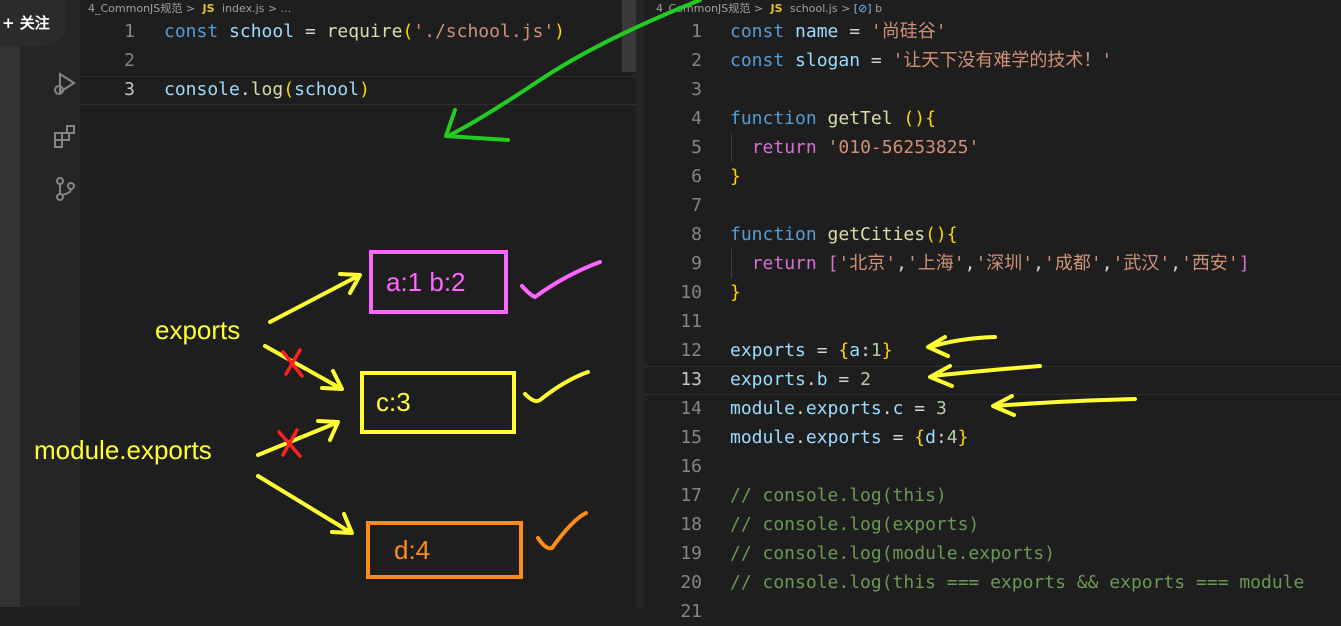  What do you see at coordinates (696, 89) in the screenshot?
I see `line-number: 3` at bounding box center [696, 89].